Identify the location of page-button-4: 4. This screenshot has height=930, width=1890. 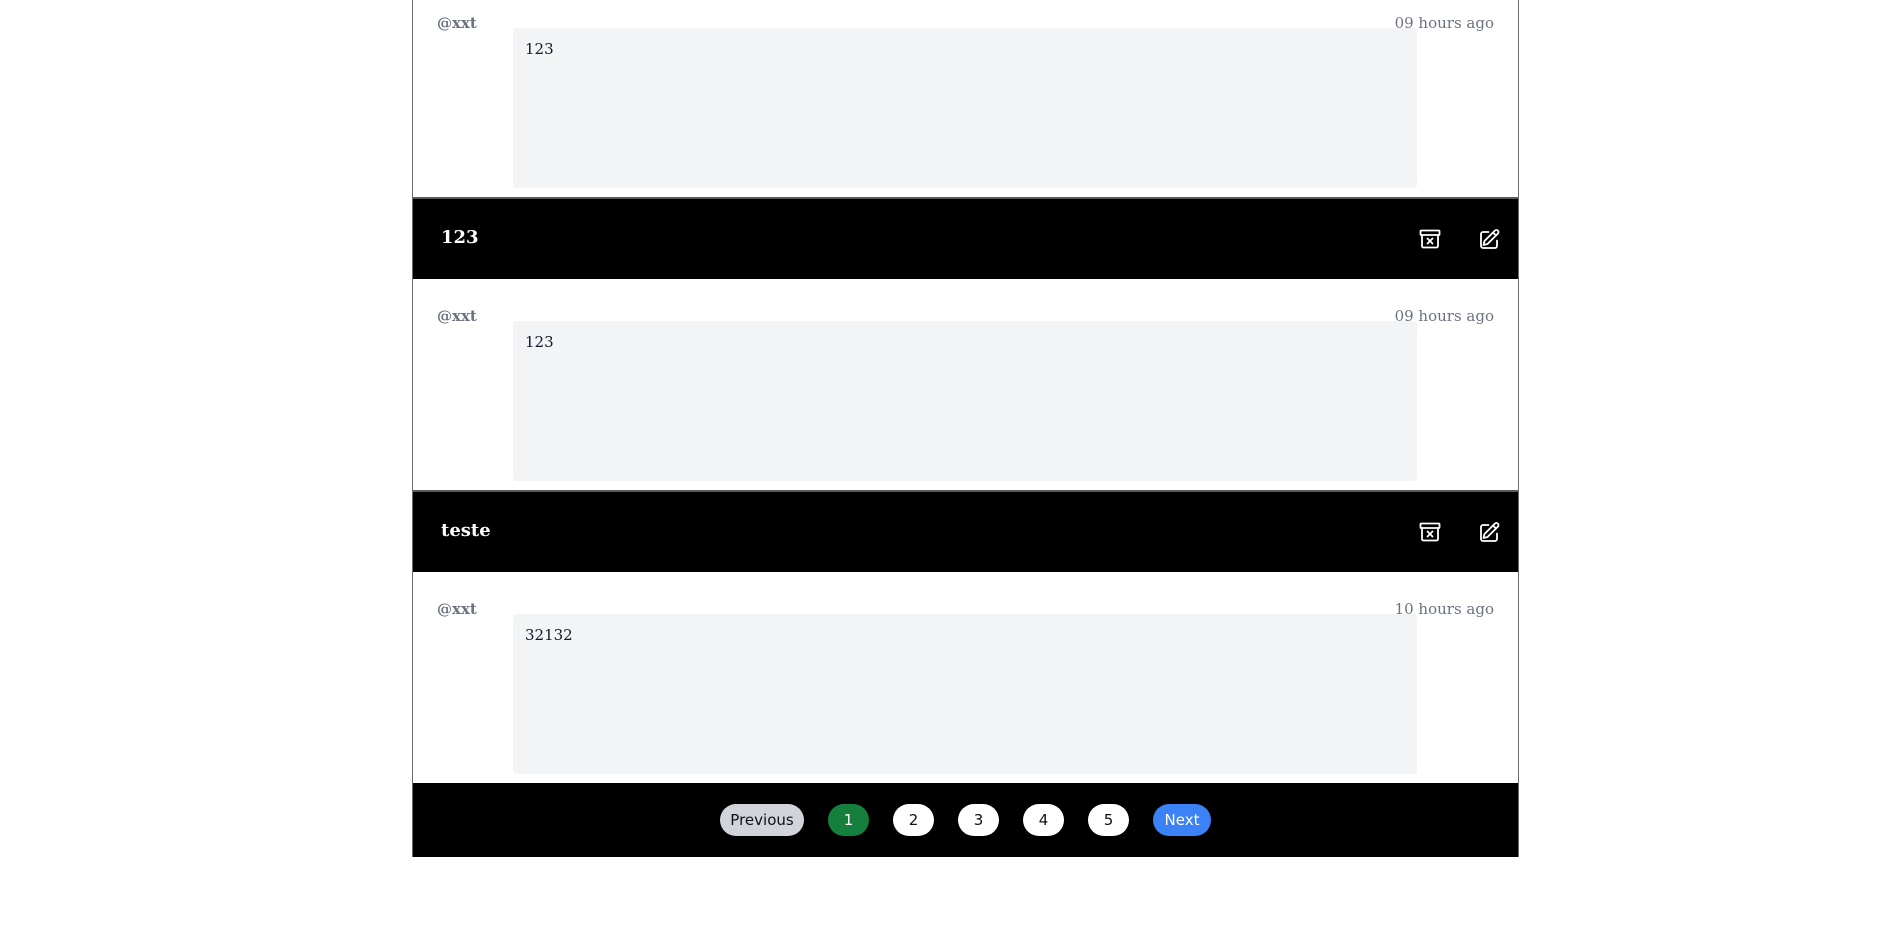
(1043, 820).